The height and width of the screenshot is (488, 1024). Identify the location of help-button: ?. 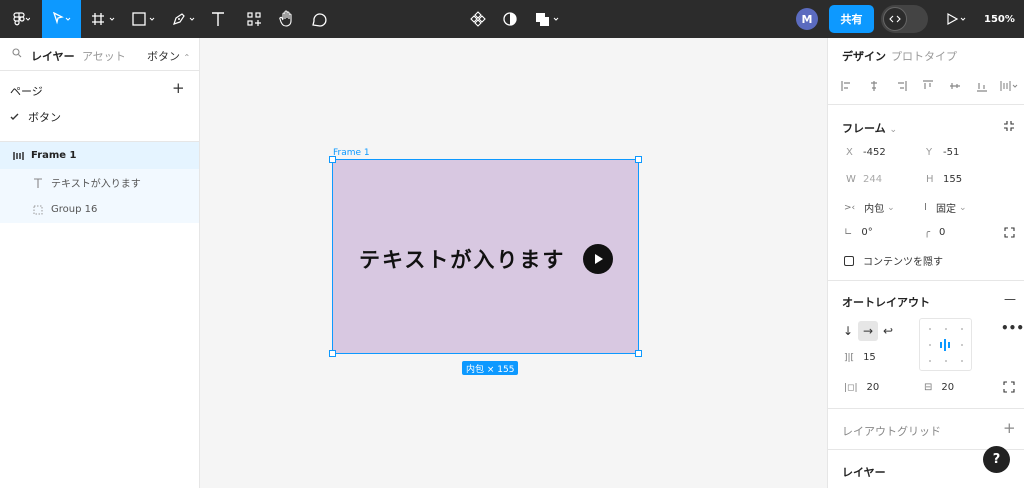
(996, 459).